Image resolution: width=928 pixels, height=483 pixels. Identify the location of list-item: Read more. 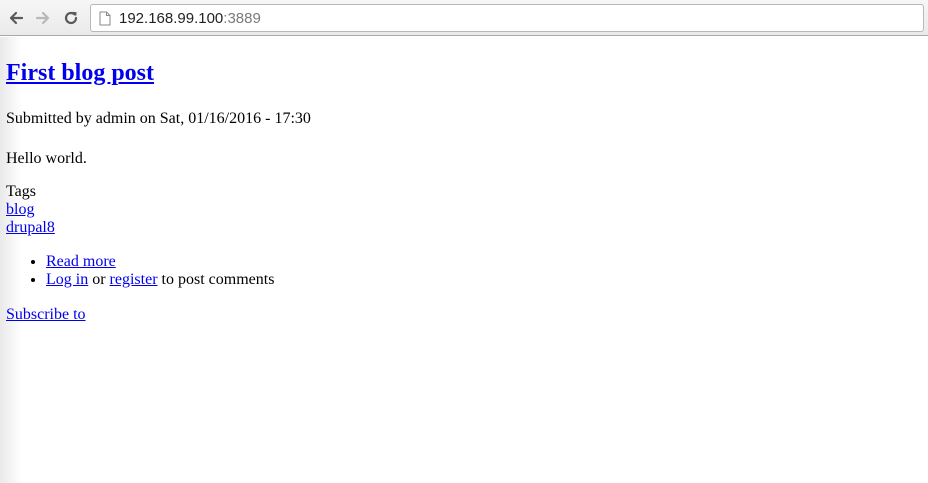
(476, 262).